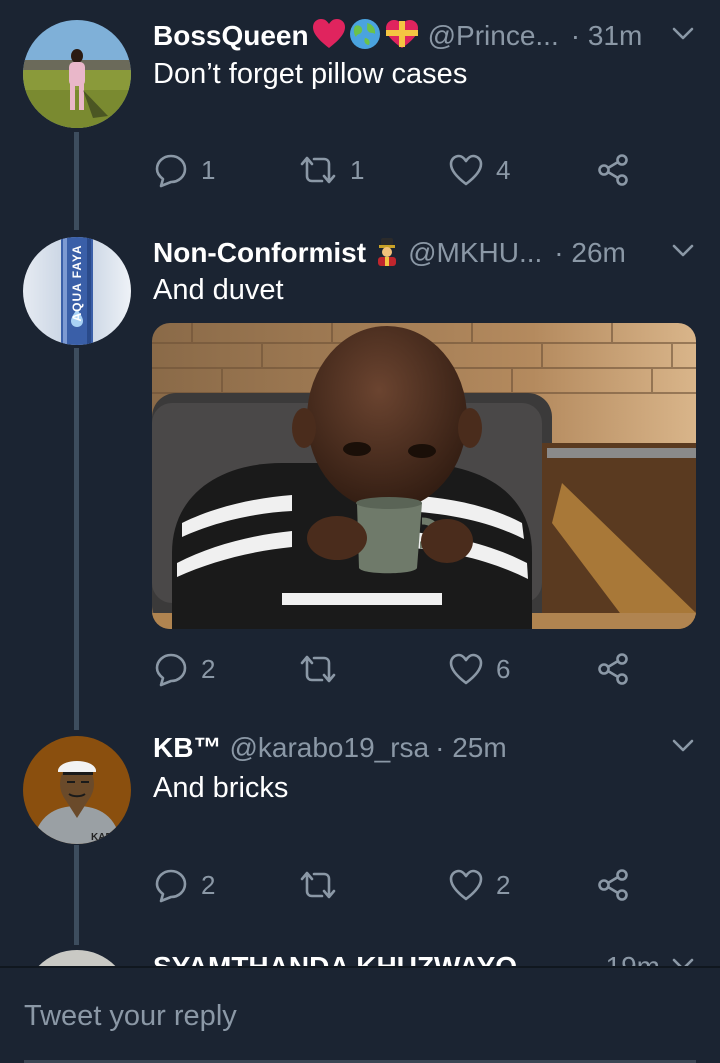 The height and width of the screenshot is (1063, 720). What do you see at coordinates (471, 748) in the screenshot?
I see `timestamp: · 25m` at bounding box center [471, 748].